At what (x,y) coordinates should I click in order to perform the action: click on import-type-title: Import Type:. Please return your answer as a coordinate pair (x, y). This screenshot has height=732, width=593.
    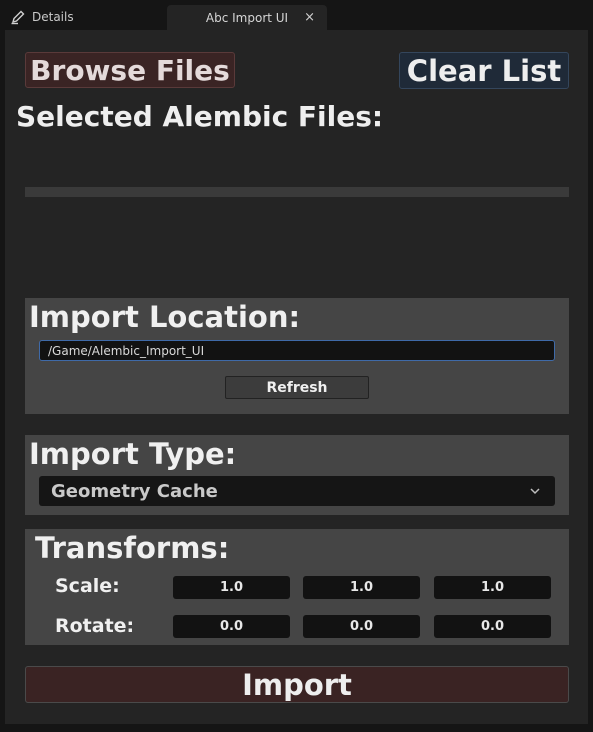
    Looking at the image, I should click on (133, 454).